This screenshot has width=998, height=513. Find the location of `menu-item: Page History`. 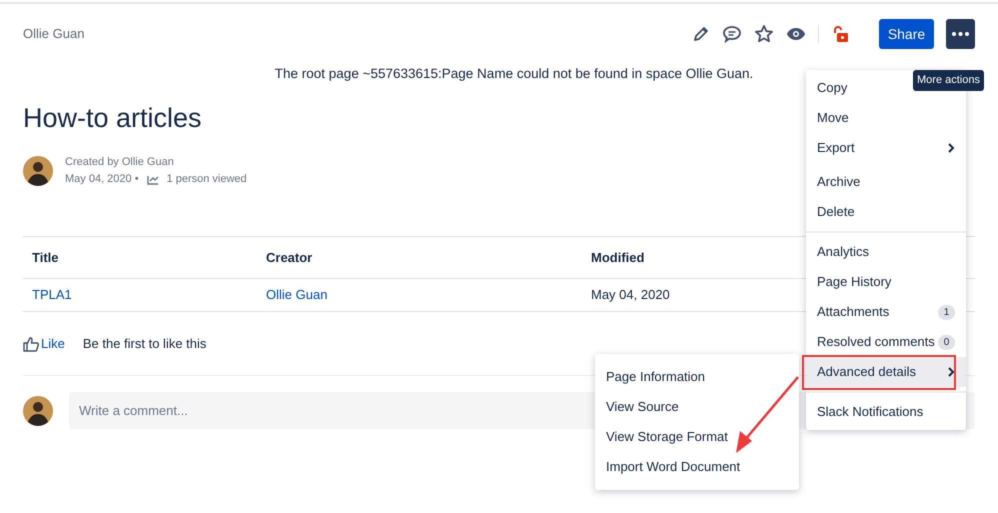

menu-item: Page History is located at coordinates (886, 282).